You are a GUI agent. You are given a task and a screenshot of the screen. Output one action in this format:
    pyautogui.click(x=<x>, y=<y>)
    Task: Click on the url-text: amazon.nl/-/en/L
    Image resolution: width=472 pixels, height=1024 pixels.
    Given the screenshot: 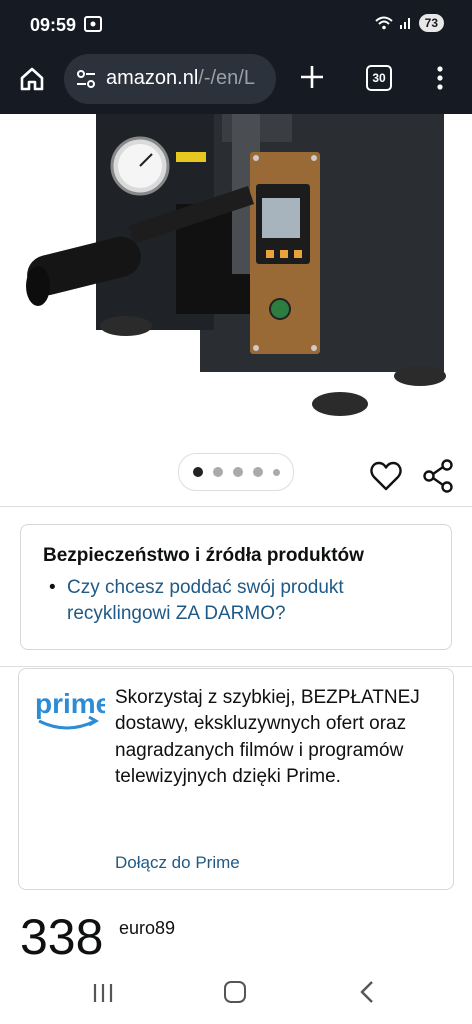 What is the action you would take?
    pyautogui.click(x=180, y=78)
    